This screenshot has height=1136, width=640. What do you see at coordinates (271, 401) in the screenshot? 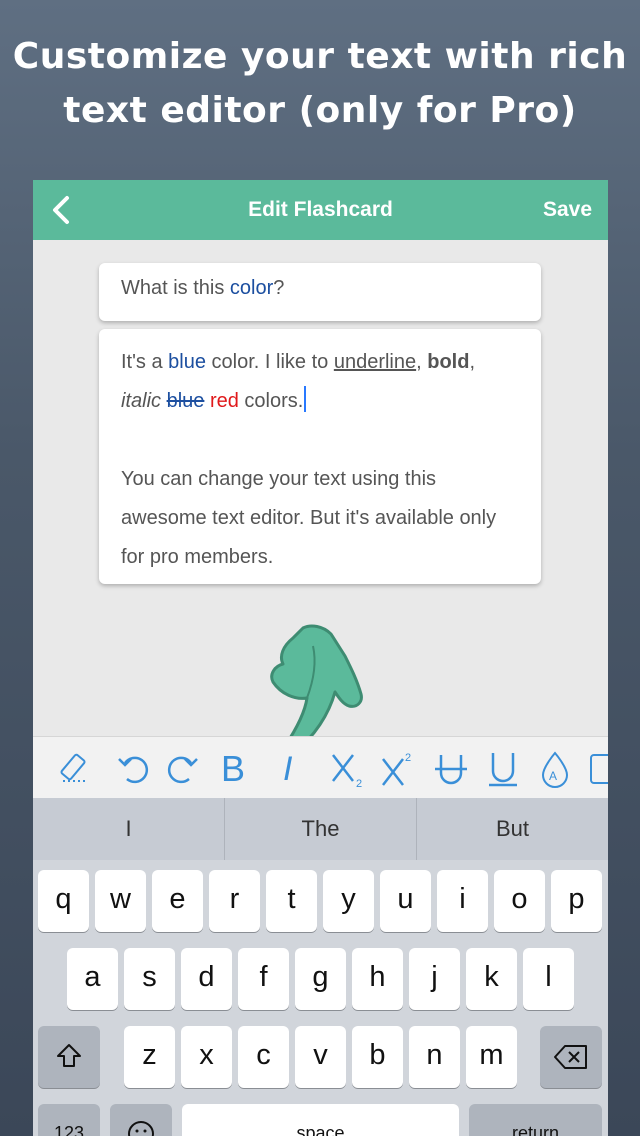
I see `answer-text: colors.` at bounding box center [271, 401].